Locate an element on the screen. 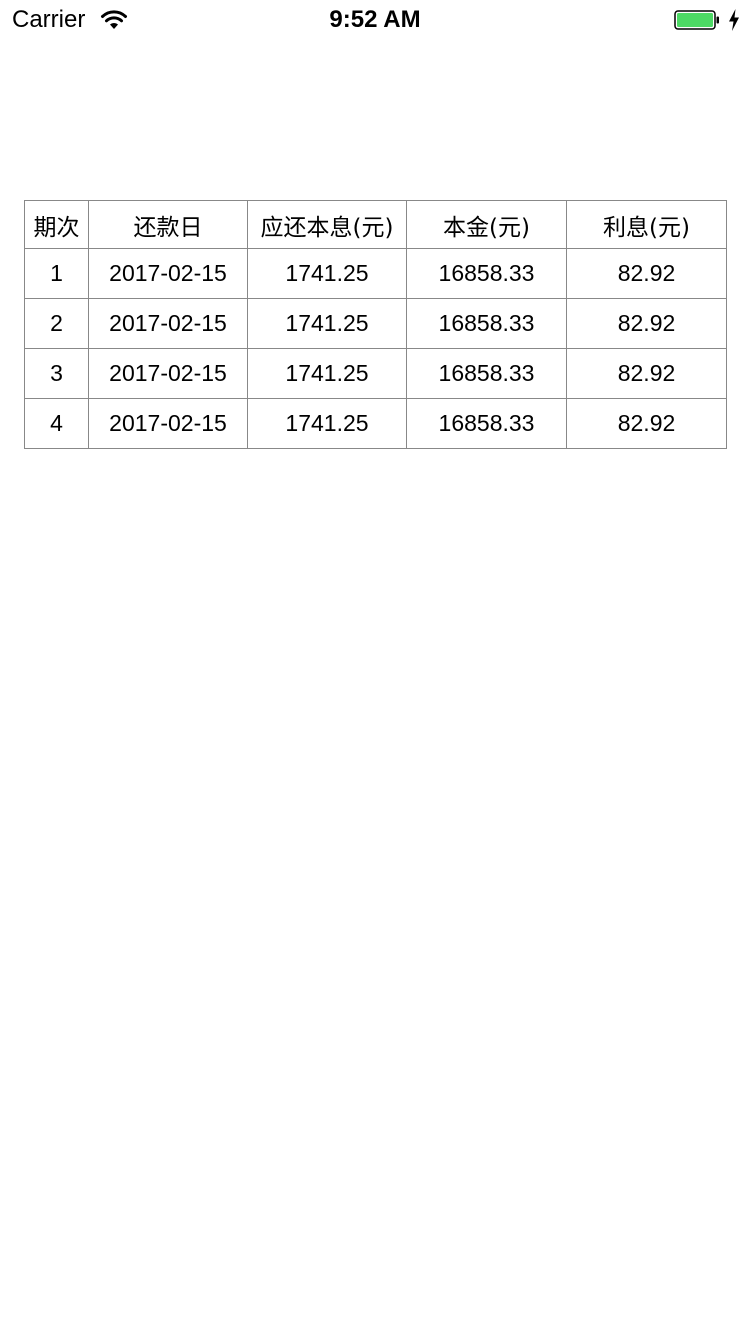 The width and height of the screenshot is (750, 1334). period-cell: 2 is located at coordinates (56, 323).